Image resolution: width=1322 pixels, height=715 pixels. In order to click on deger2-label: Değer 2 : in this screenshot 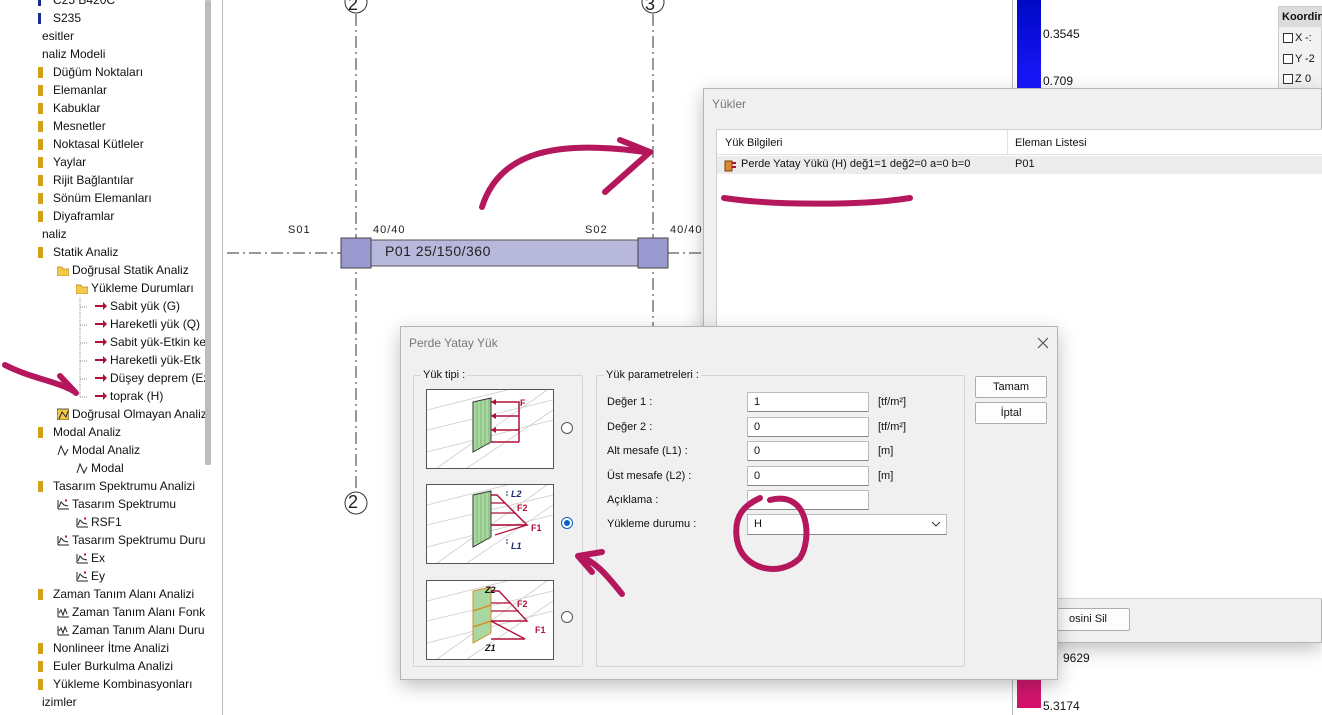, I will do `click(630, 427)`.